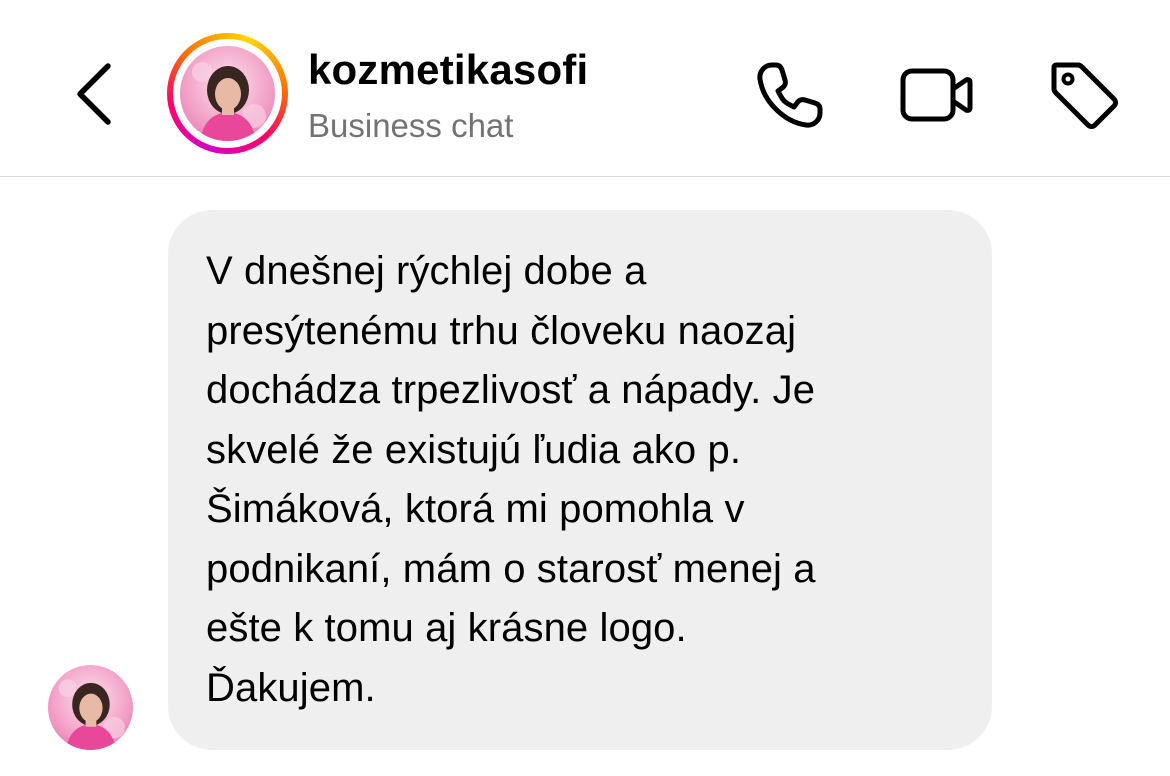  I want to click on back-button, so click(94, 94).